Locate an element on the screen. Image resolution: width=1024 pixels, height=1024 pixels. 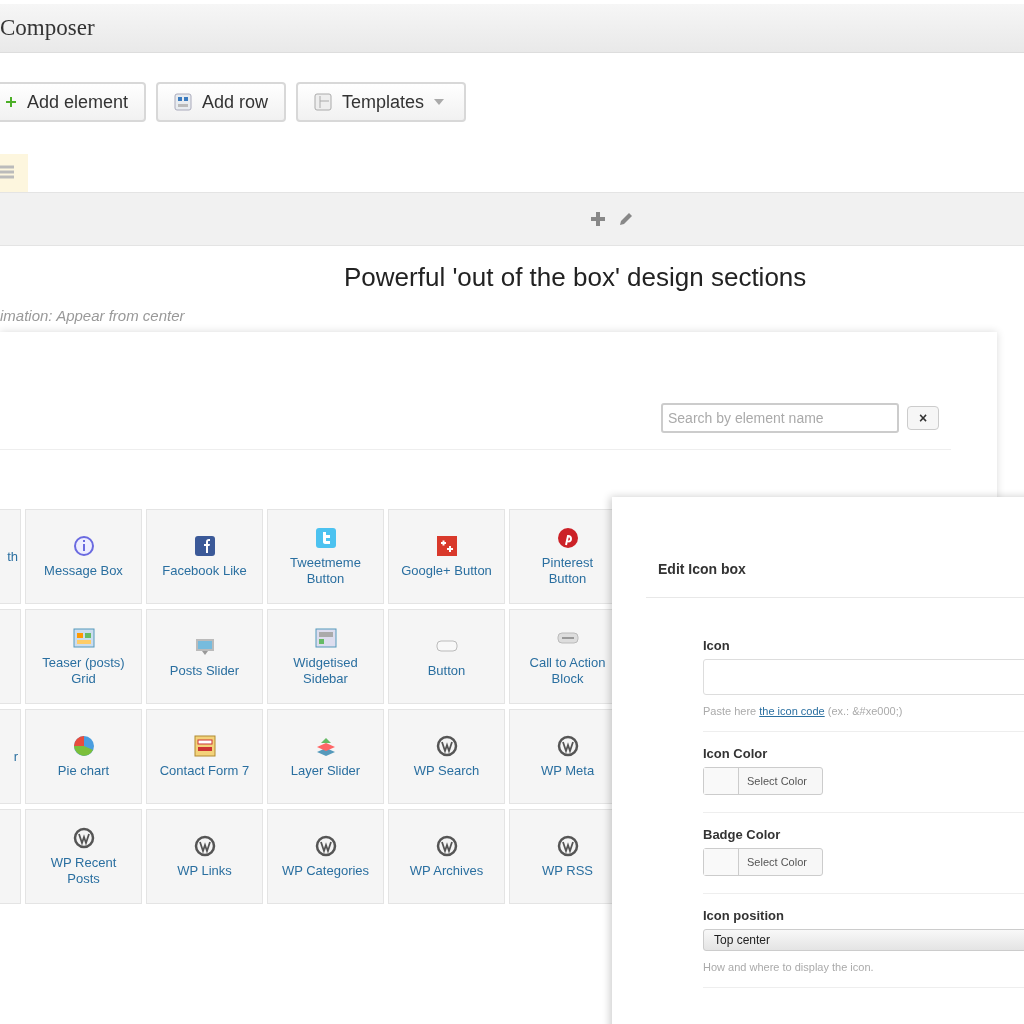
element-tile: Contact Form 7 is located at coordinates (204, 756).